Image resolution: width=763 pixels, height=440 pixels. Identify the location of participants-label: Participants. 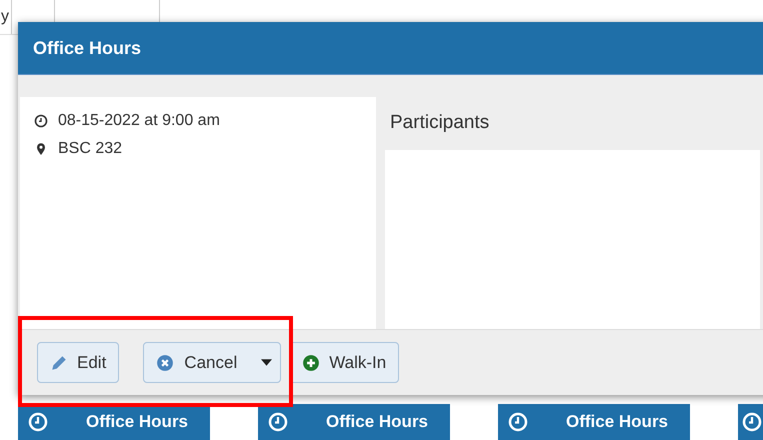
(440, 123).